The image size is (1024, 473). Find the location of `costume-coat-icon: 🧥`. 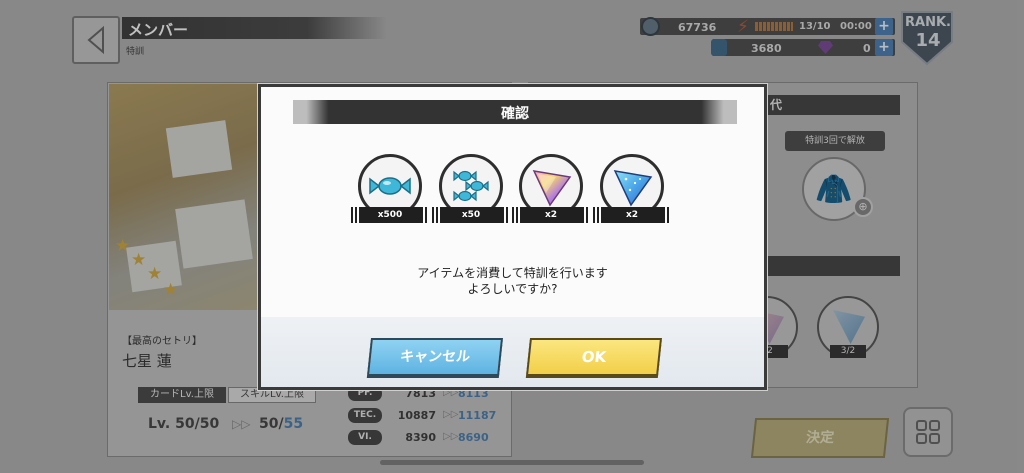

costume-coat-icon: 🧥 is located at coordinates (834, 189).